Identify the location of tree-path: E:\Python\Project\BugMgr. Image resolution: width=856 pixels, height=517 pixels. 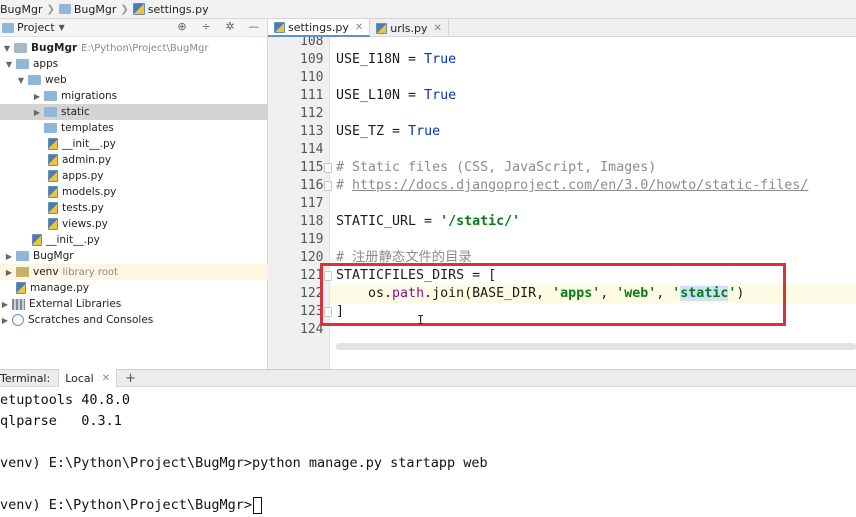
(145, 48).